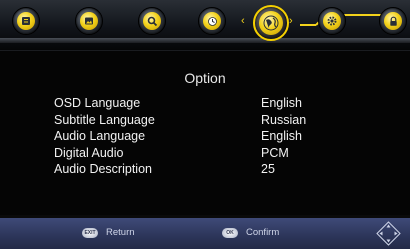 Image resolution: width=410 pixels, height=249 pixels. I want to click on active-tab-rail, so click(308, 25).